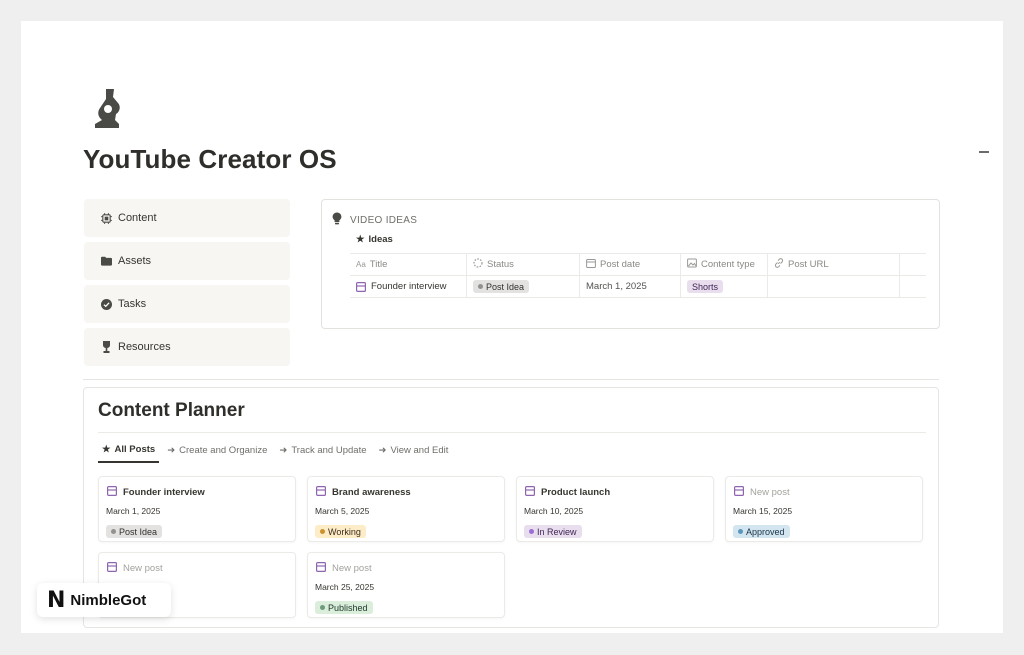  I want to click on video-ideas-heading: VIDEO IDEAS, so click(374, 220).